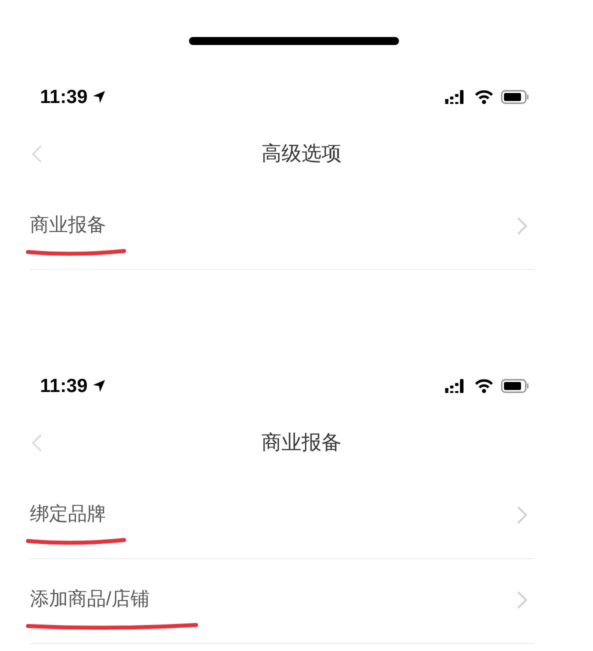 The image size is (593, 651). What do you see at coordinates (68, 515) in the screenshot?
I see `row-label: 绑定品牌` at bounding box center [68, 515].